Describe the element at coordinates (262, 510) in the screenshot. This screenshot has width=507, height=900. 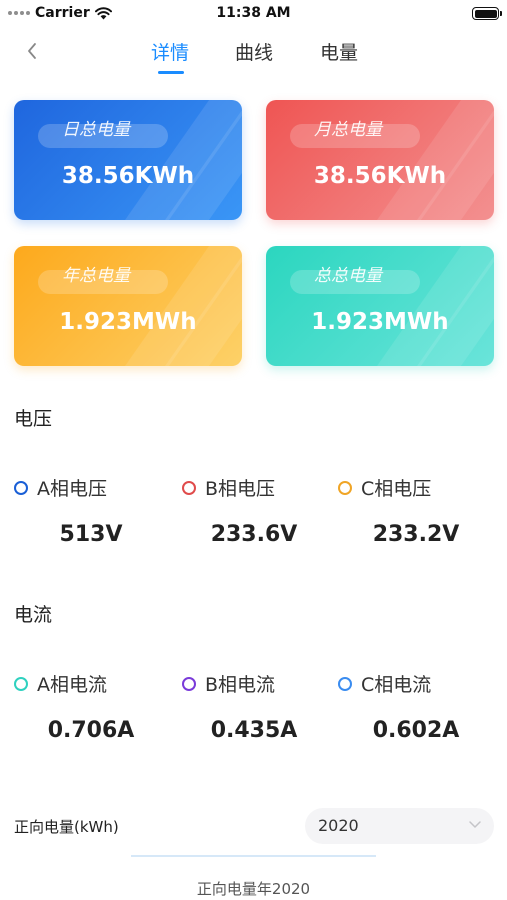
I see `phase-b-voltage: B相电压 233.6V` at that location.